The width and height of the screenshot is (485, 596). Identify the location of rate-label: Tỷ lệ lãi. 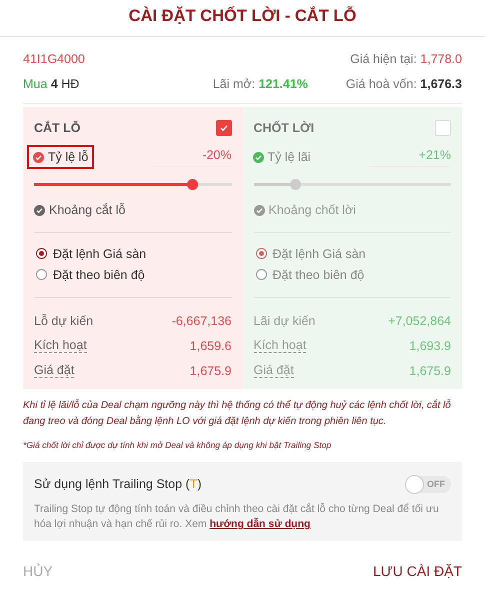
(289, 157).